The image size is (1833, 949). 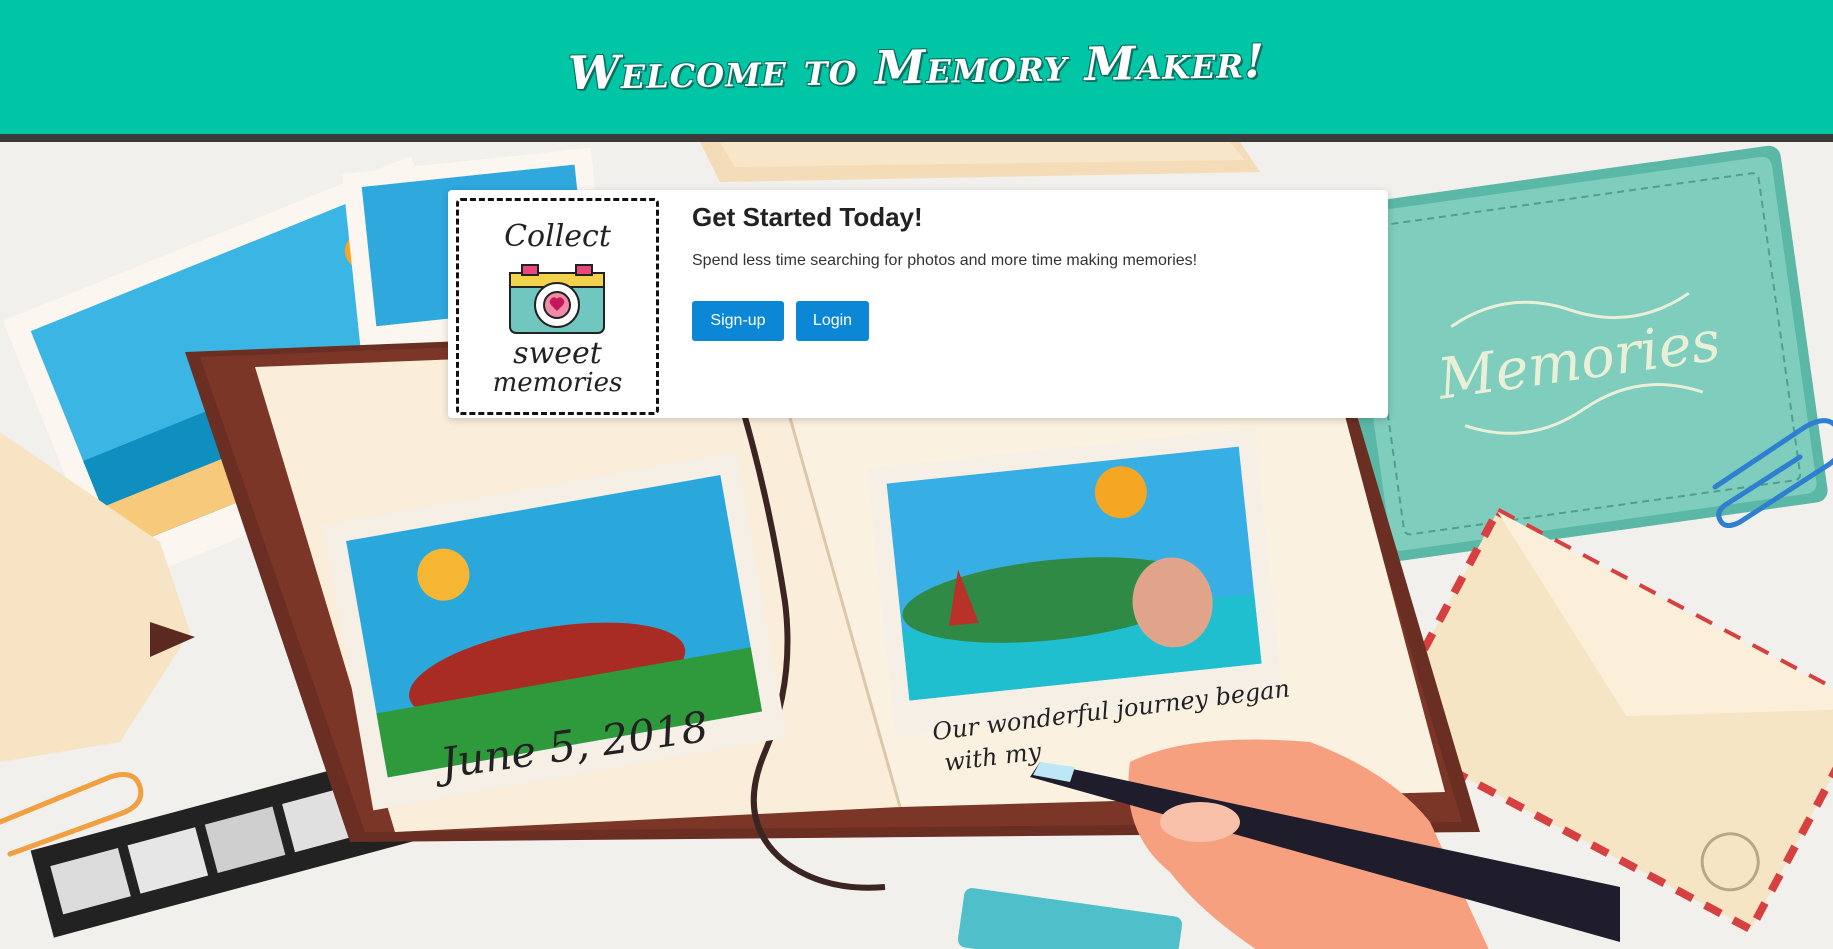 What do you see at coordinates (557, 353) in the screenshot?
I see `logo-line-sweet: sweet` at bounding box center [557, 353].